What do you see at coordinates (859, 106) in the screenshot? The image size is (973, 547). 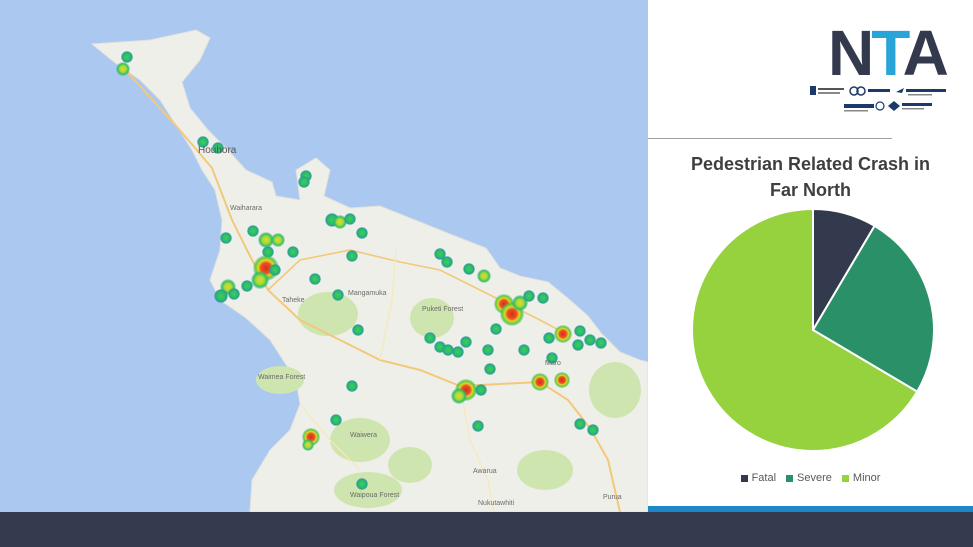 I see `northland-logo-text` at bounding box center [859, 106].